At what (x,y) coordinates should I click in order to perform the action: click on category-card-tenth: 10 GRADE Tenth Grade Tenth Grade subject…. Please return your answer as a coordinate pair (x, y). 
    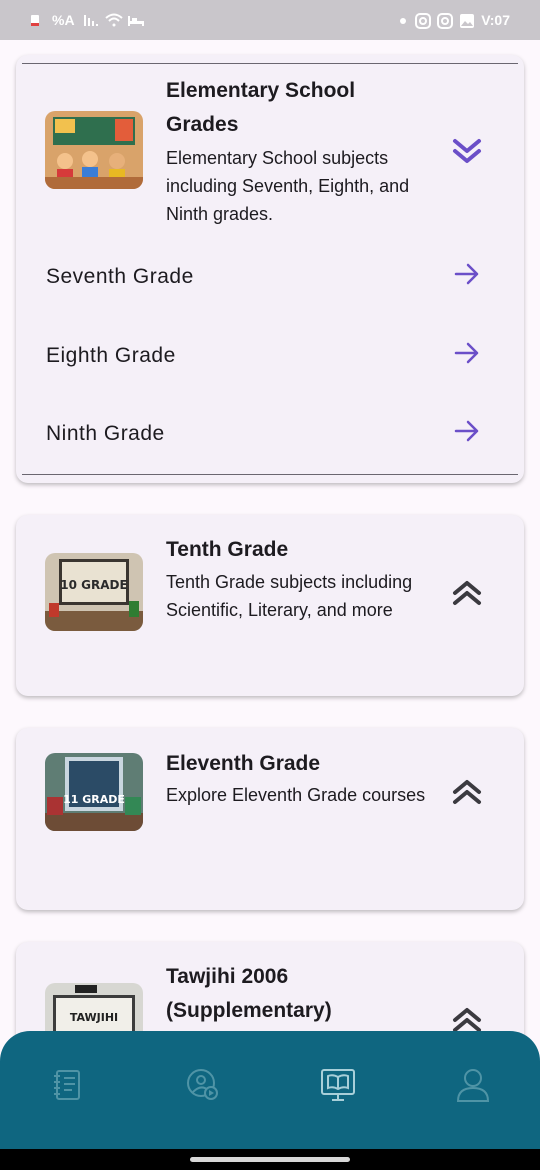
    Looking at the image, I should click on (270, 605).